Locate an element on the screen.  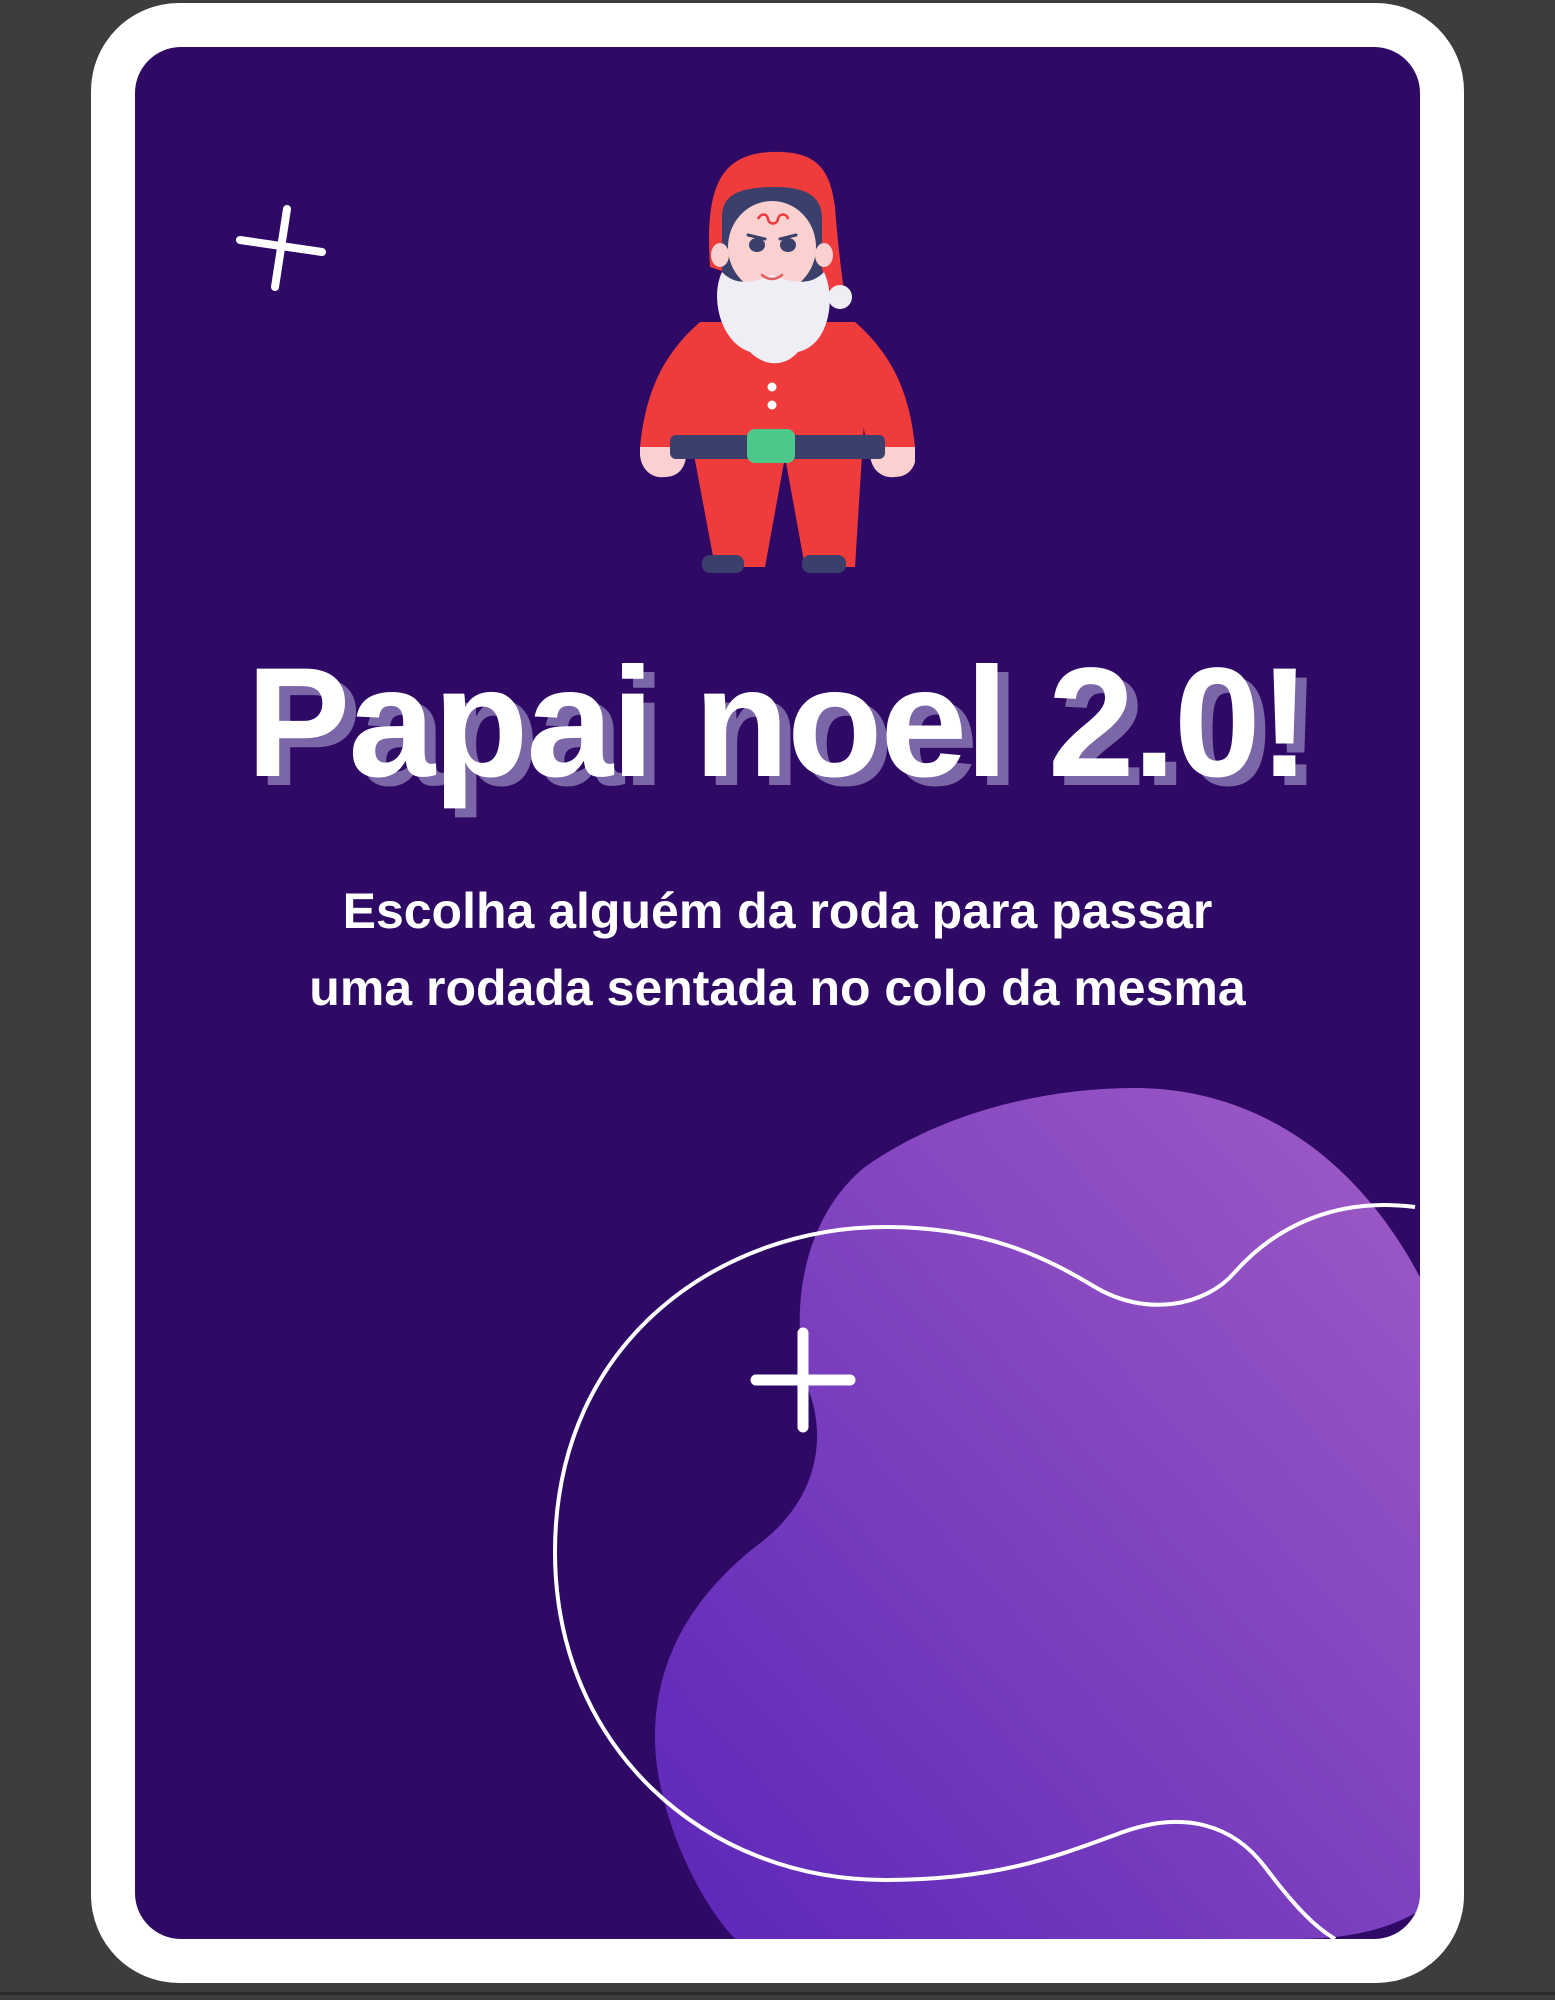
card-title: Papai noel 2.0! is located at coordinates (778, 723).